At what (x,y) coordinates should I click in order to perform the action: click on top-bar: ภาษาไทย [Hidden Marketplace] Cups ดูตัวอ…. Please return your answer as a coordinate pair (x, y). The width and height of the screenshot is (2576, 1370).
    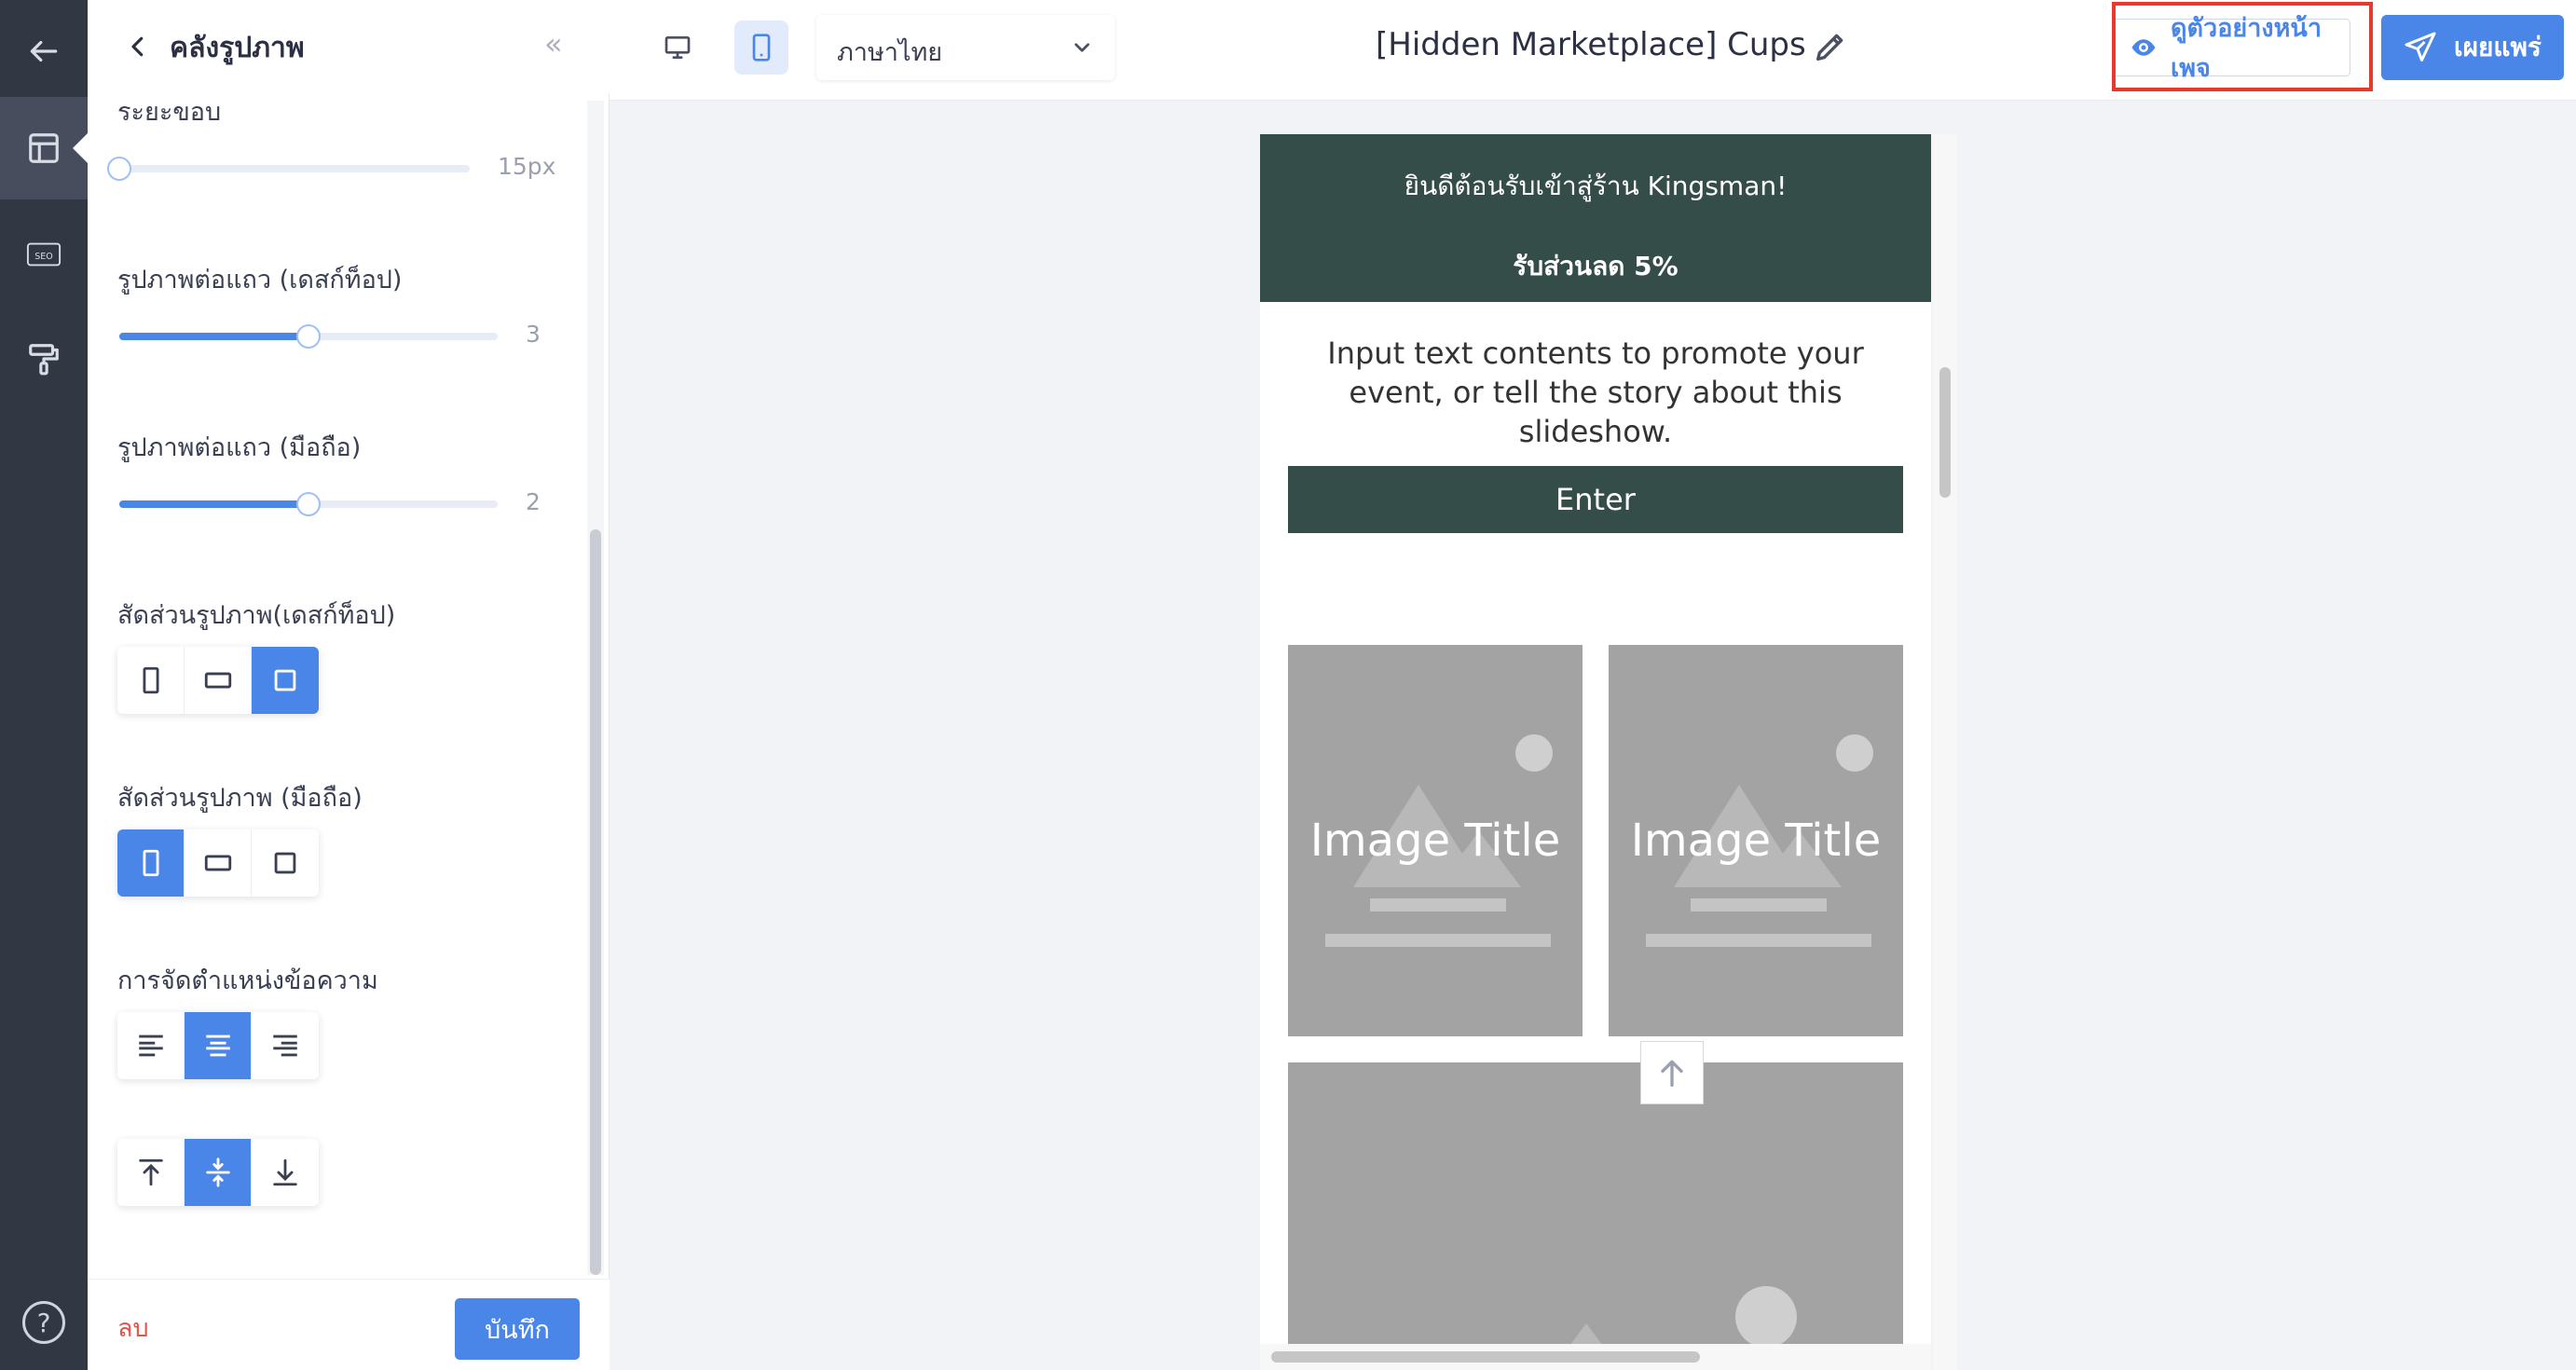
    Looking at the image, I should click on (1593, 50).